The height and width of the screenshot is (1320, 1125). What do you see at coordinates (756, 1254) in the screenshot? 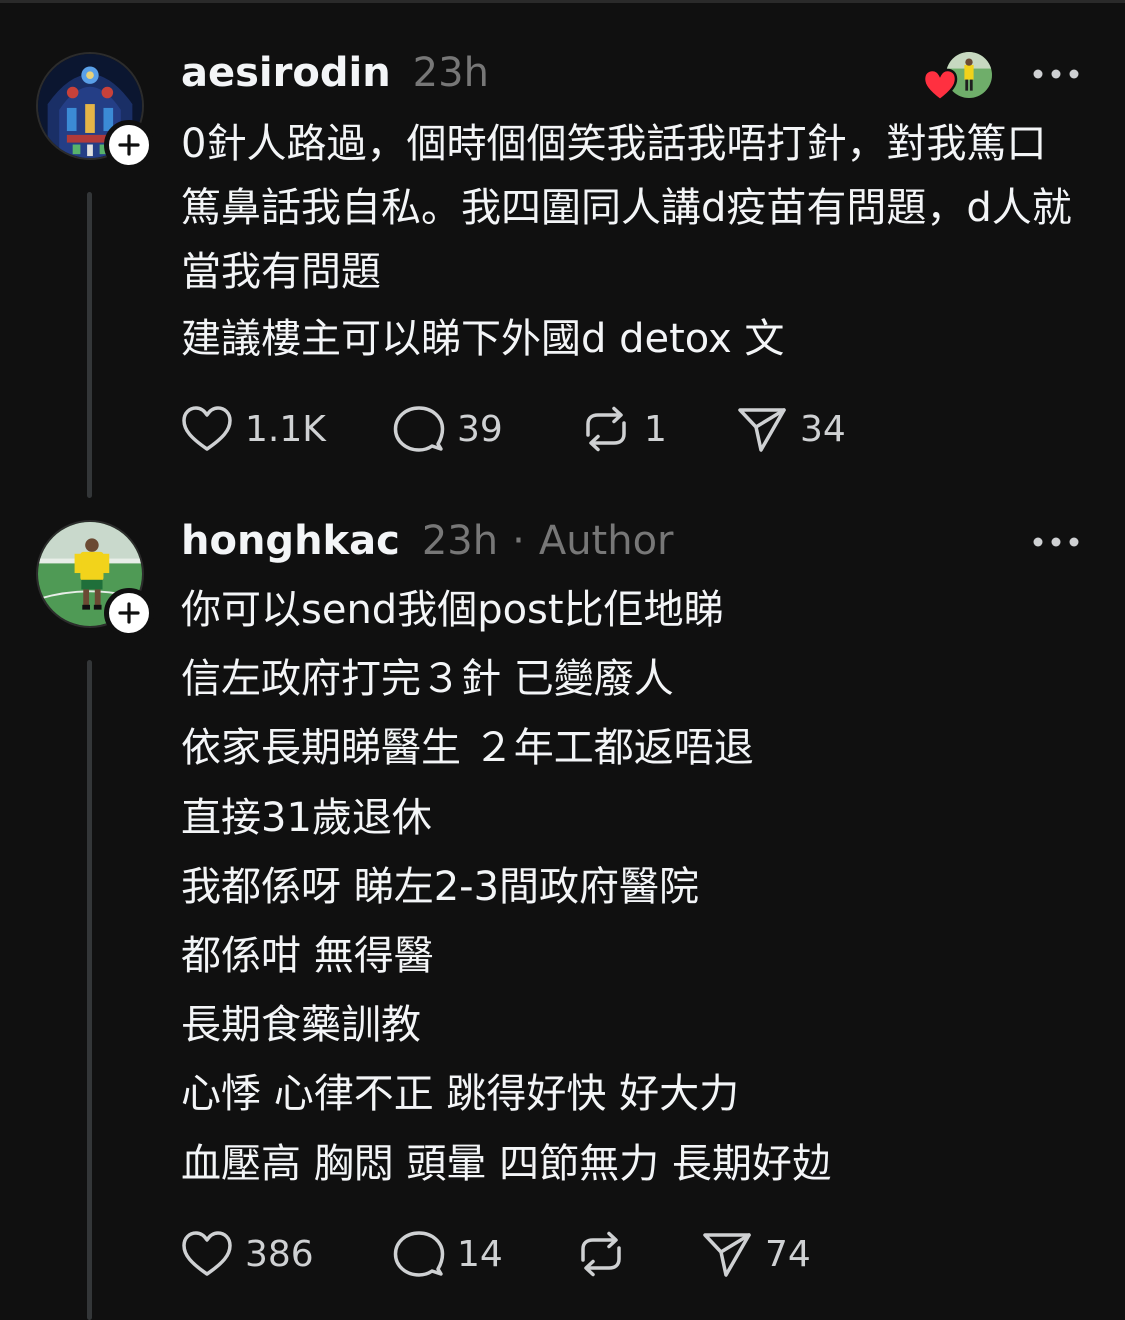
I see `share-button: 74` at bounding box center [756, 1254].